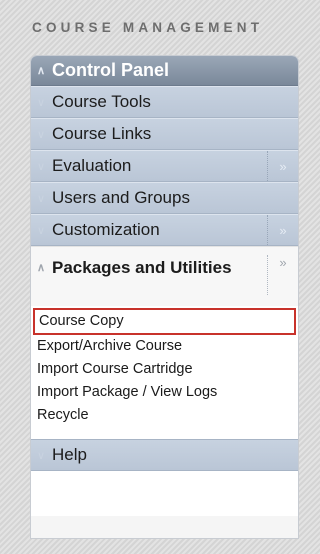 This screenshot has width=320, height=554. I want to click on section-customization: ∨ Customization », so click(164, 230).